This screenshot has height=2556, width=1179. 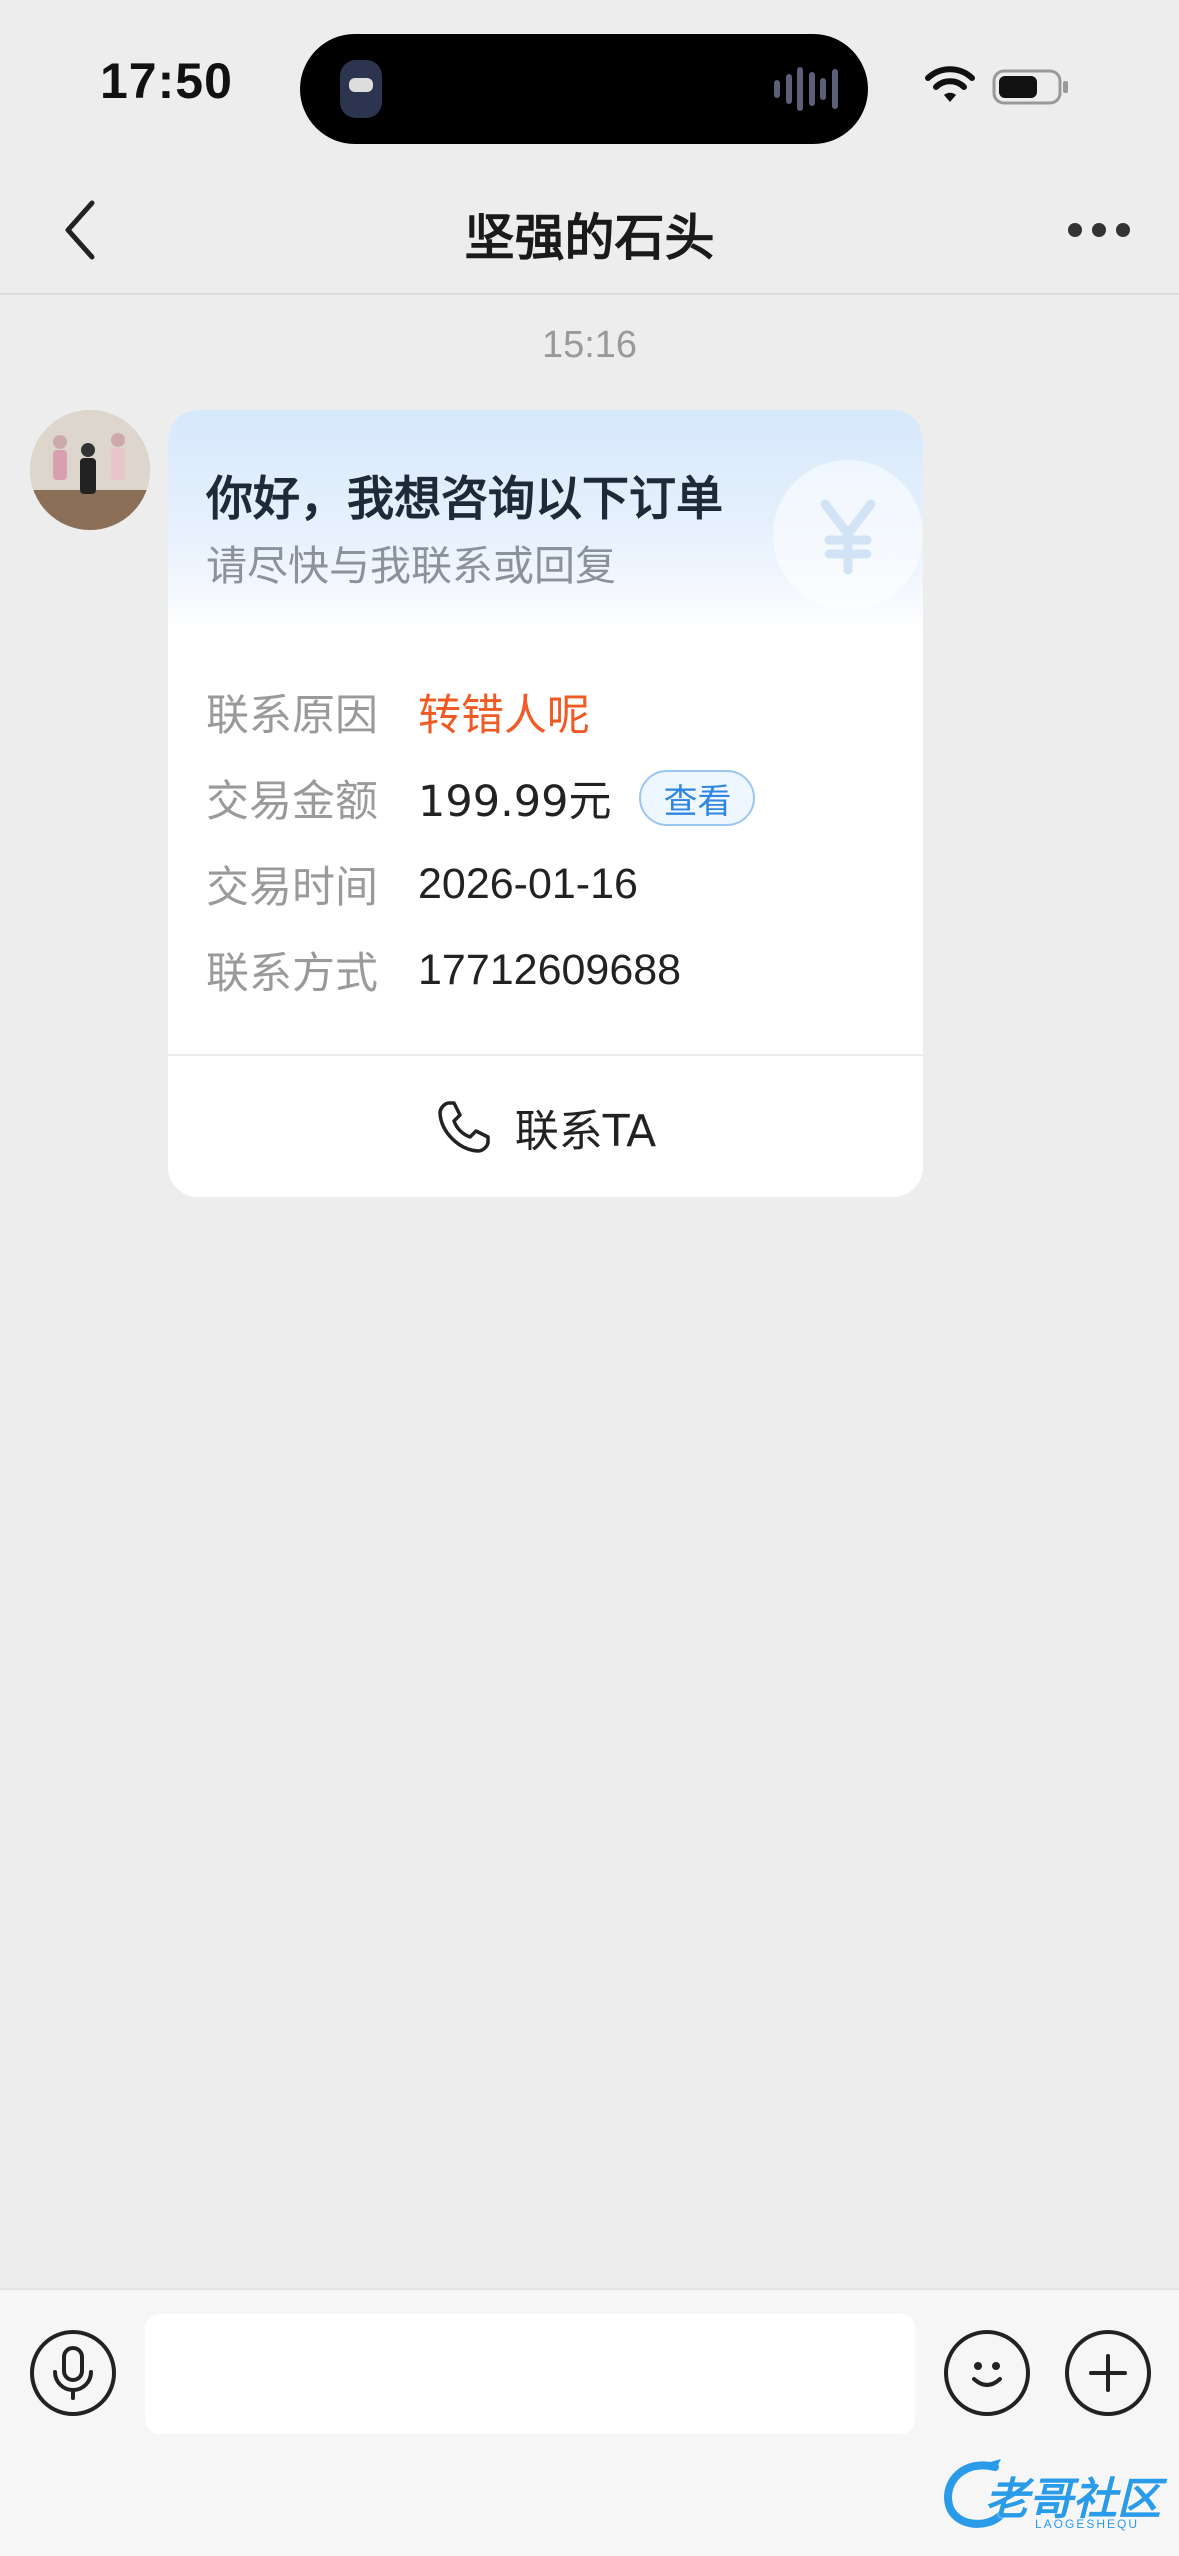 What do you see at coordinates (166, 81) in the screenshot?
I see `status-time: 17:50` at bounding box center [166, 81].